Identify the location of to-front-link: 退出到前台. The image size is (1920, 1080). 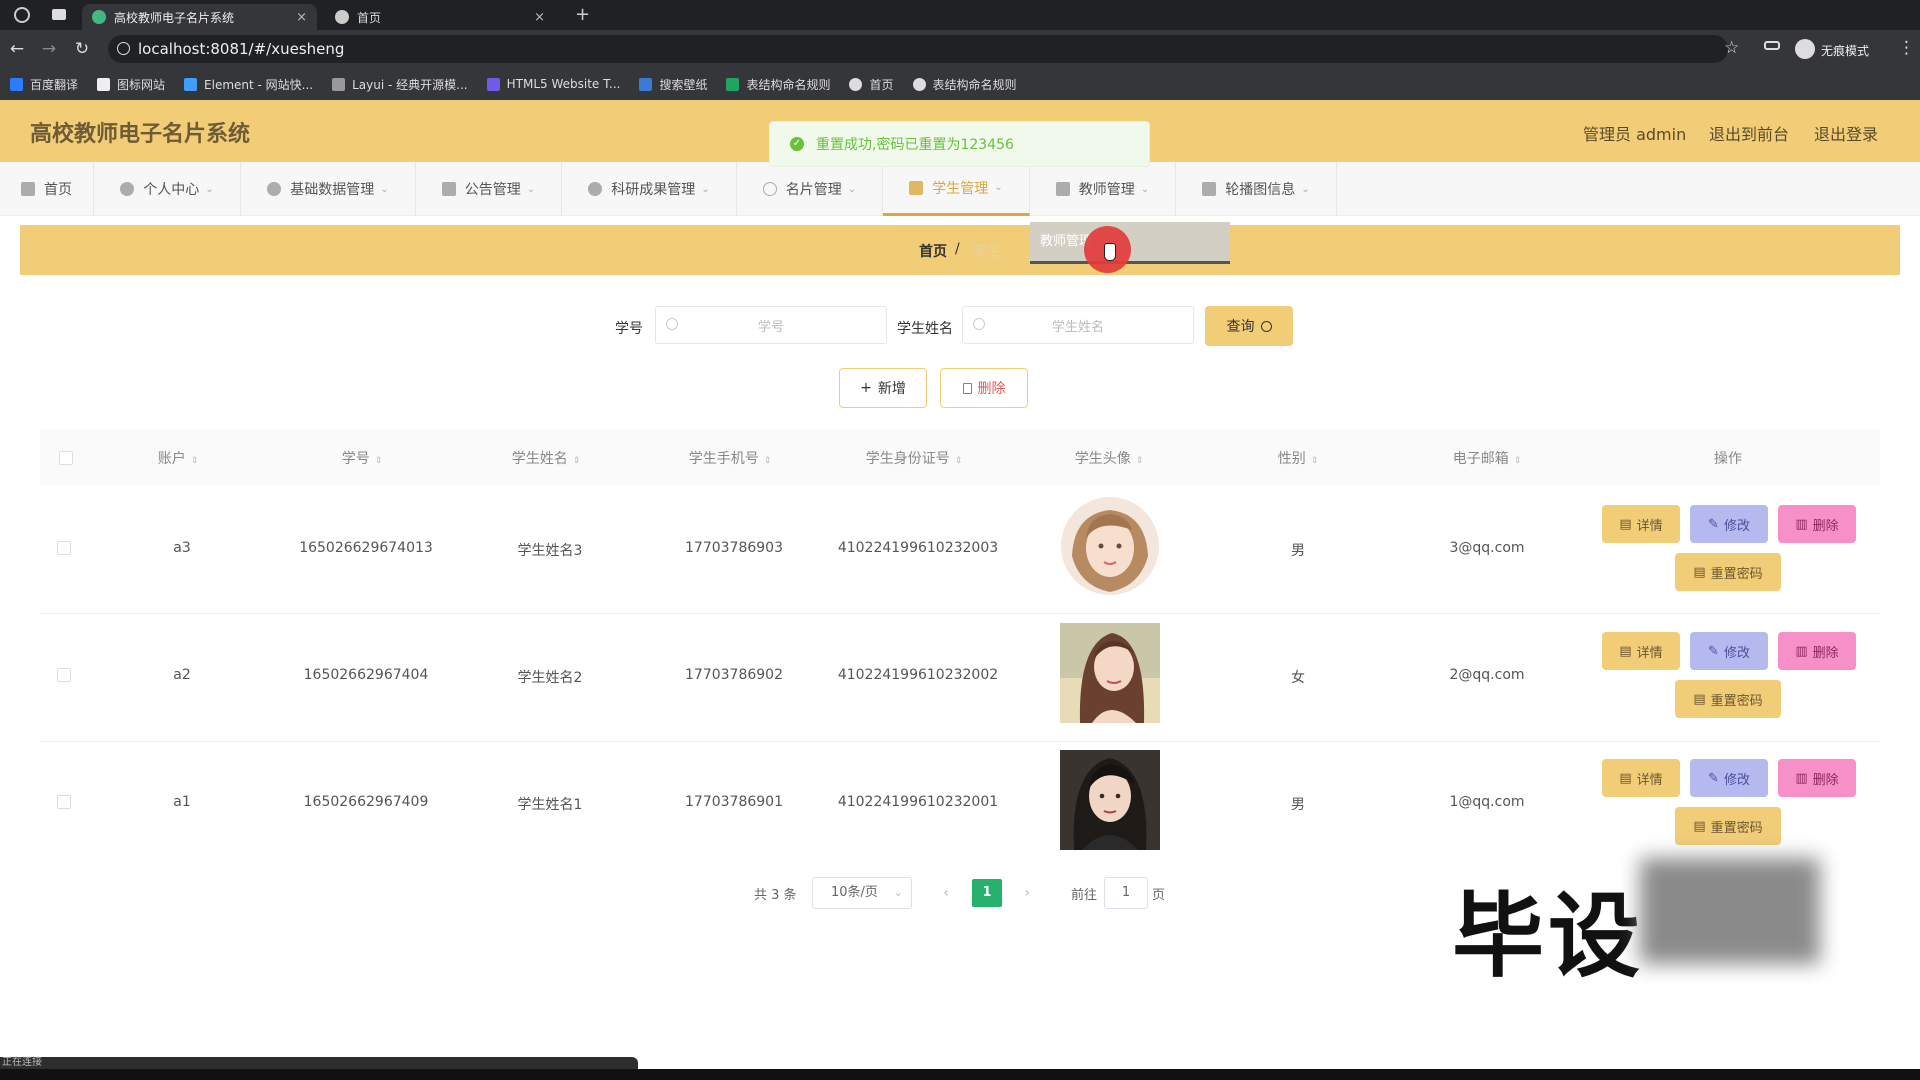
(1749, 133).